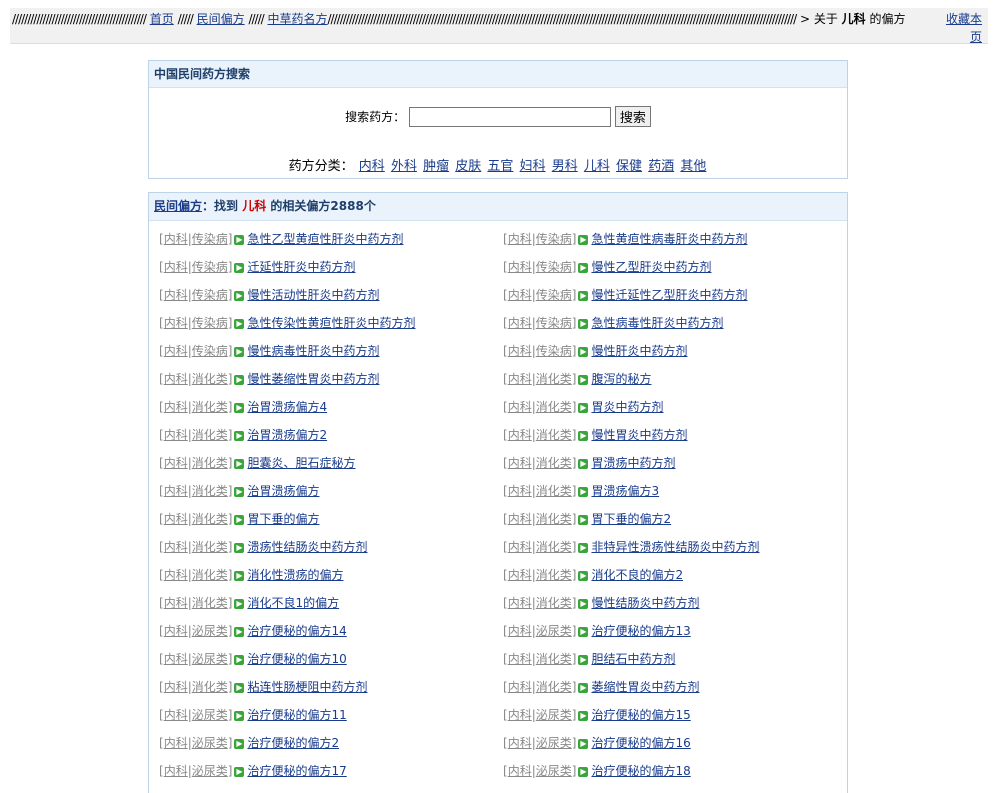 This screenshot has height=793, width=1005. I want to click on result-title-link: 急性病毒性肝炎中药方剂, so click(657, 323).